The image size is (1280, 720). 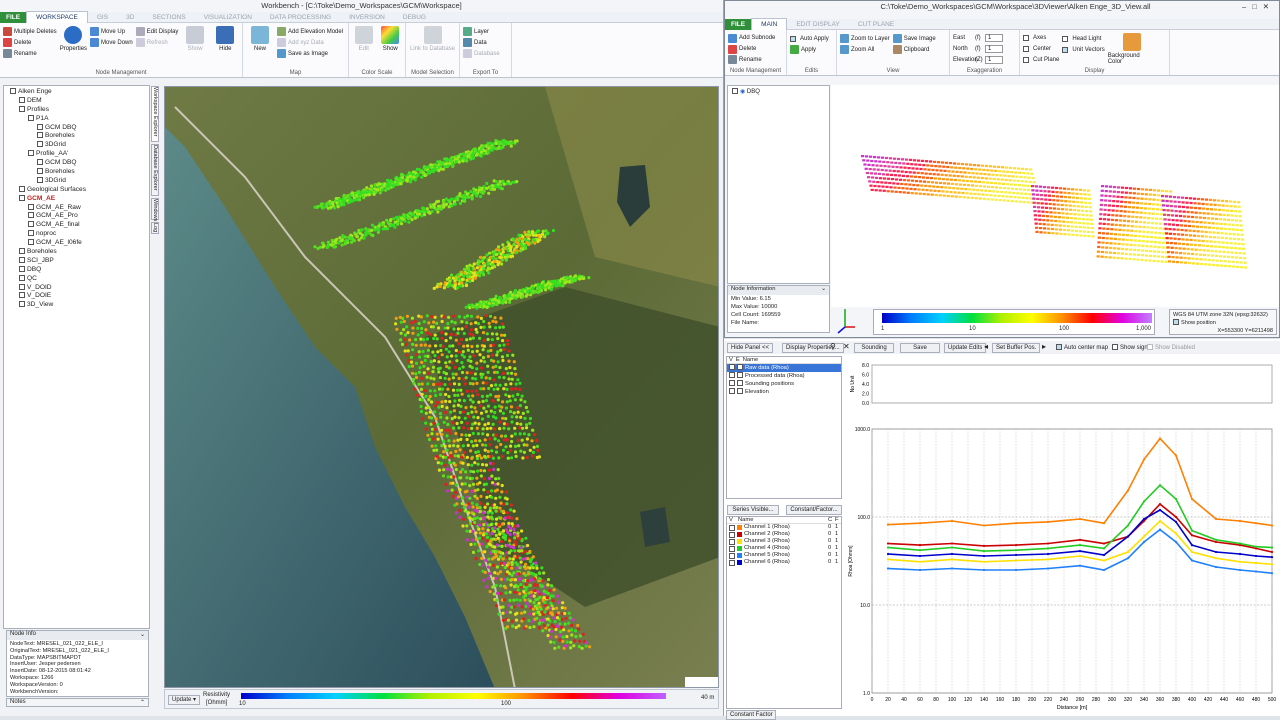 I want to click on tree-item: Profile_AA', so click(x=77, y=154).